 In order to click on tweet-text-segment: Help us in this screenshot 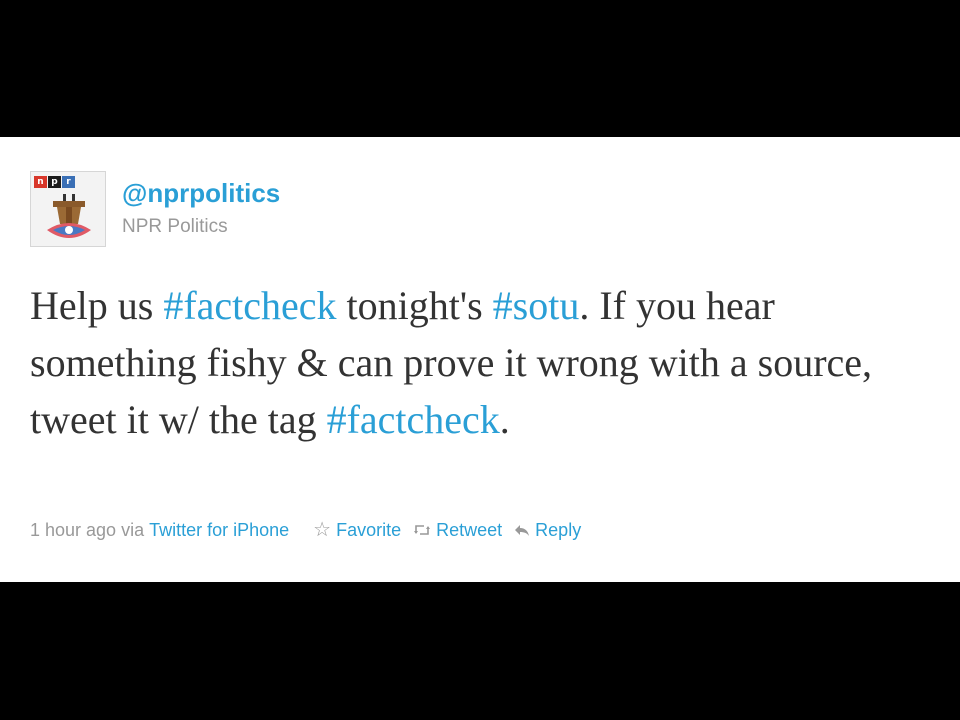, I will do `click(97, 305)`.